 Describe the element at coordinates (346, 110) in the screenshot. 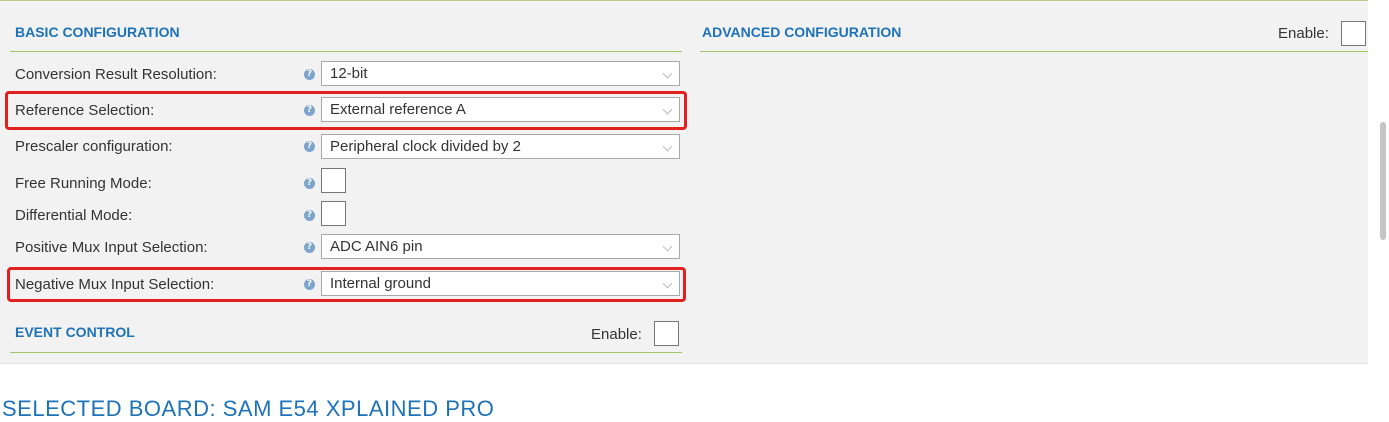

I see `reference-selection-highlight` at that location.